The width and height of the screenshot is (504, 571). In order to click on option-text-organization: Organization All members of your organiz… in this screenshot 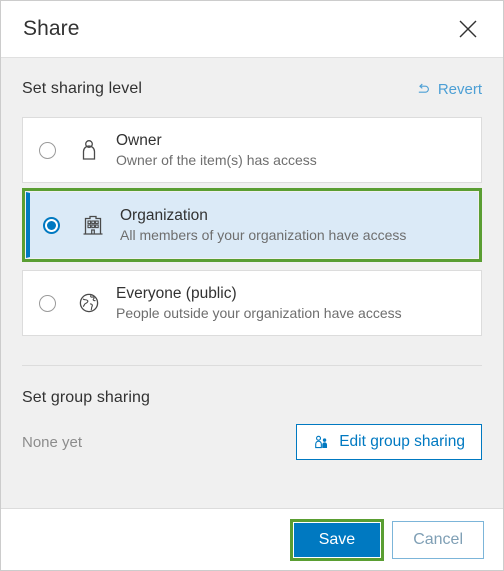, I will do `click(263, 225)`.